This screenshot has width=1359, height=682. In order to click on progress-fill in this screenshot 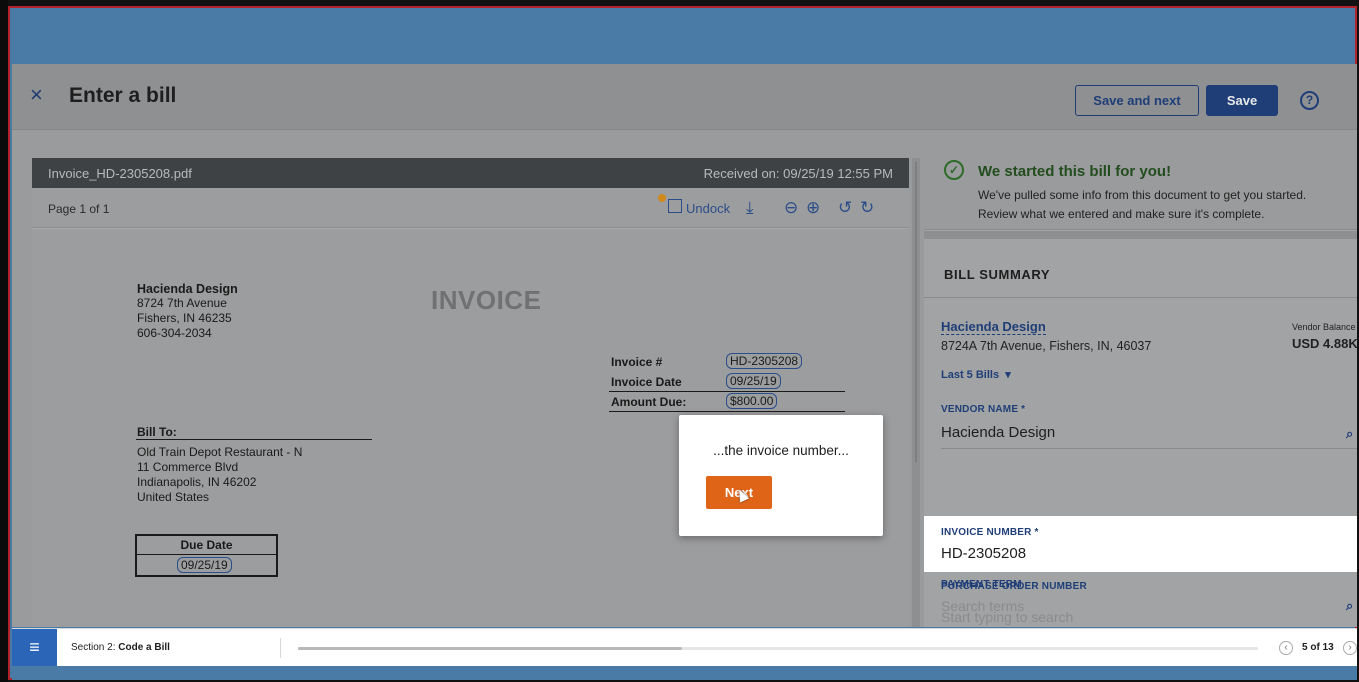, I will do `click(490, 648)`.